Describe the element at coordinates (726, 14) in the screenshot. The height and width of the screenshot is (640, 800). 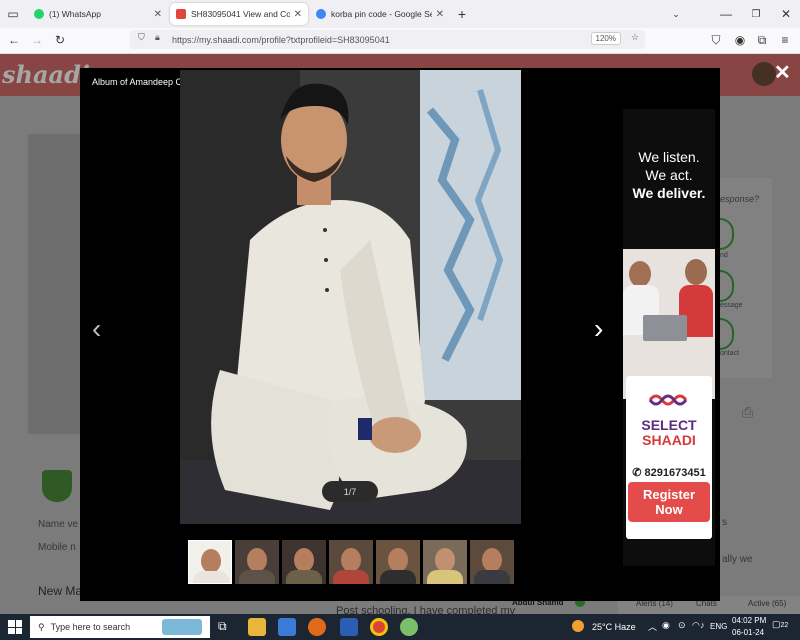
I see `minimize-button: —` at that location.